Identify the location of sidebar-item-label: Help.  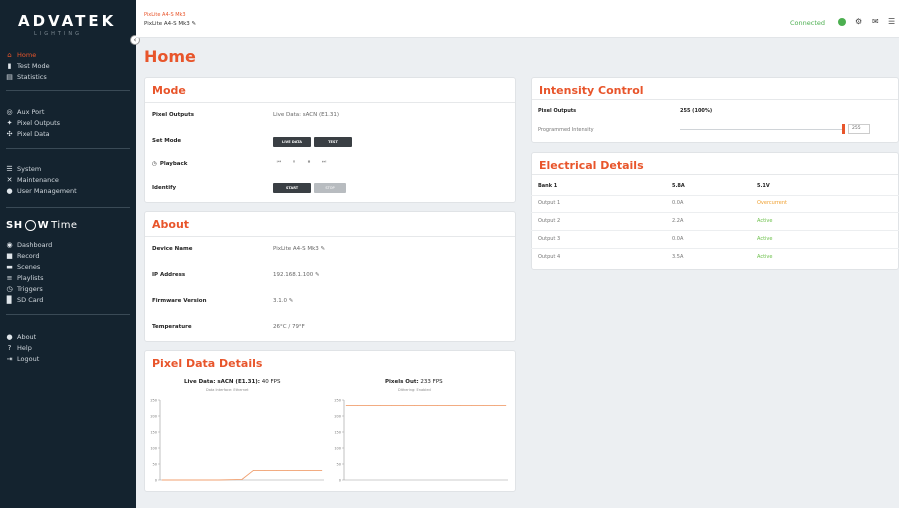
(24, 348).